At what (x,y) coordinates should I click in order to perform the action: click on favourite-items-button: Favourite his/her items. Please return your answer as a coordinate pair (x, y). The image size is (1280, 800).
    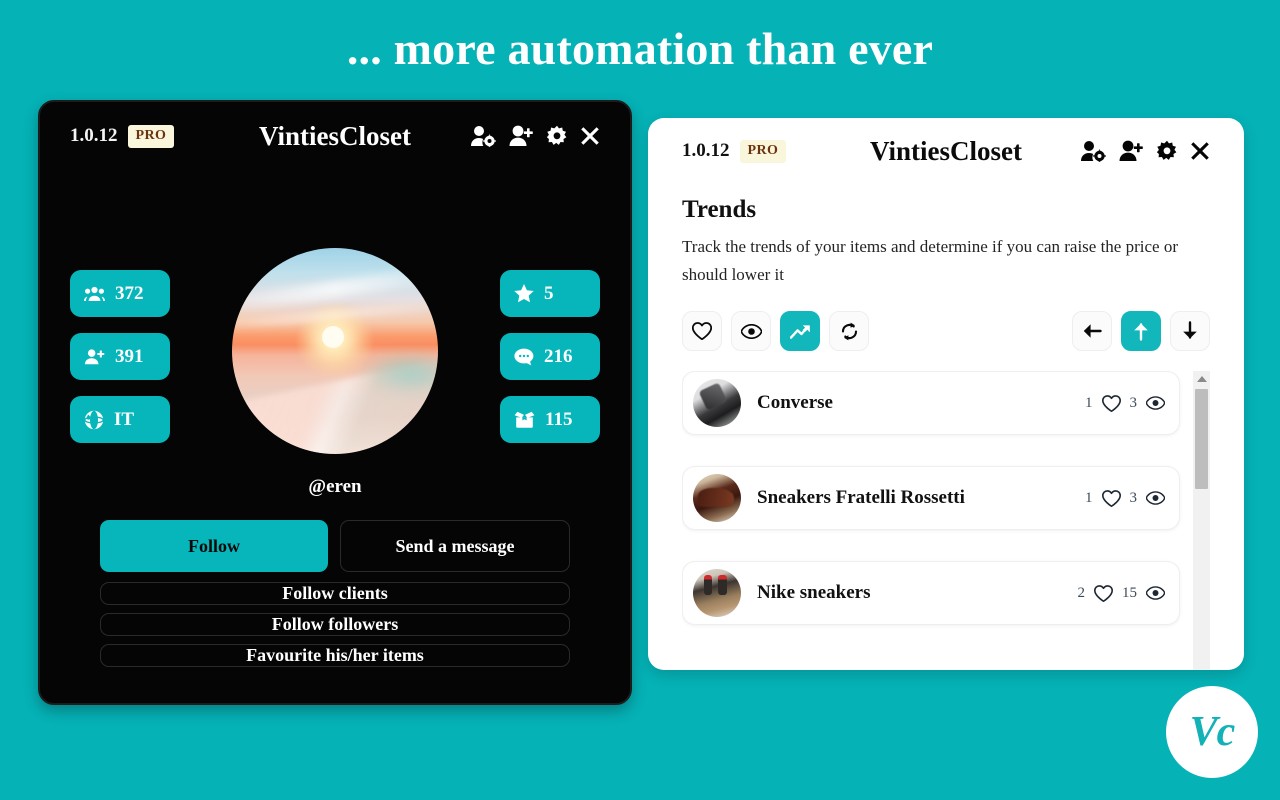
    Looking at the image, I should click on (335, 655).